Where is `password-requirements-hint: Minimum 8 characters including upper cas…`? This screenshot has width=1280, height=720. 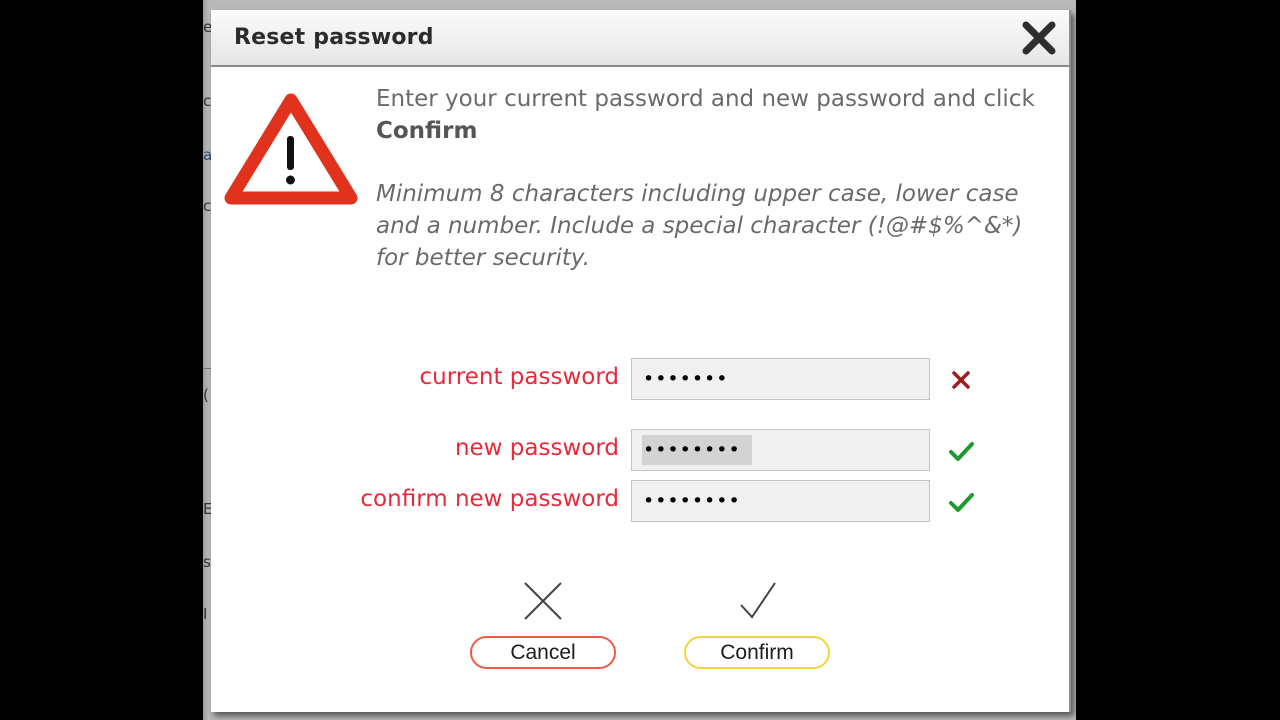 password-requirements-hint: Minimum 8 characters including upper cas… is located at coordinates (699, 226).